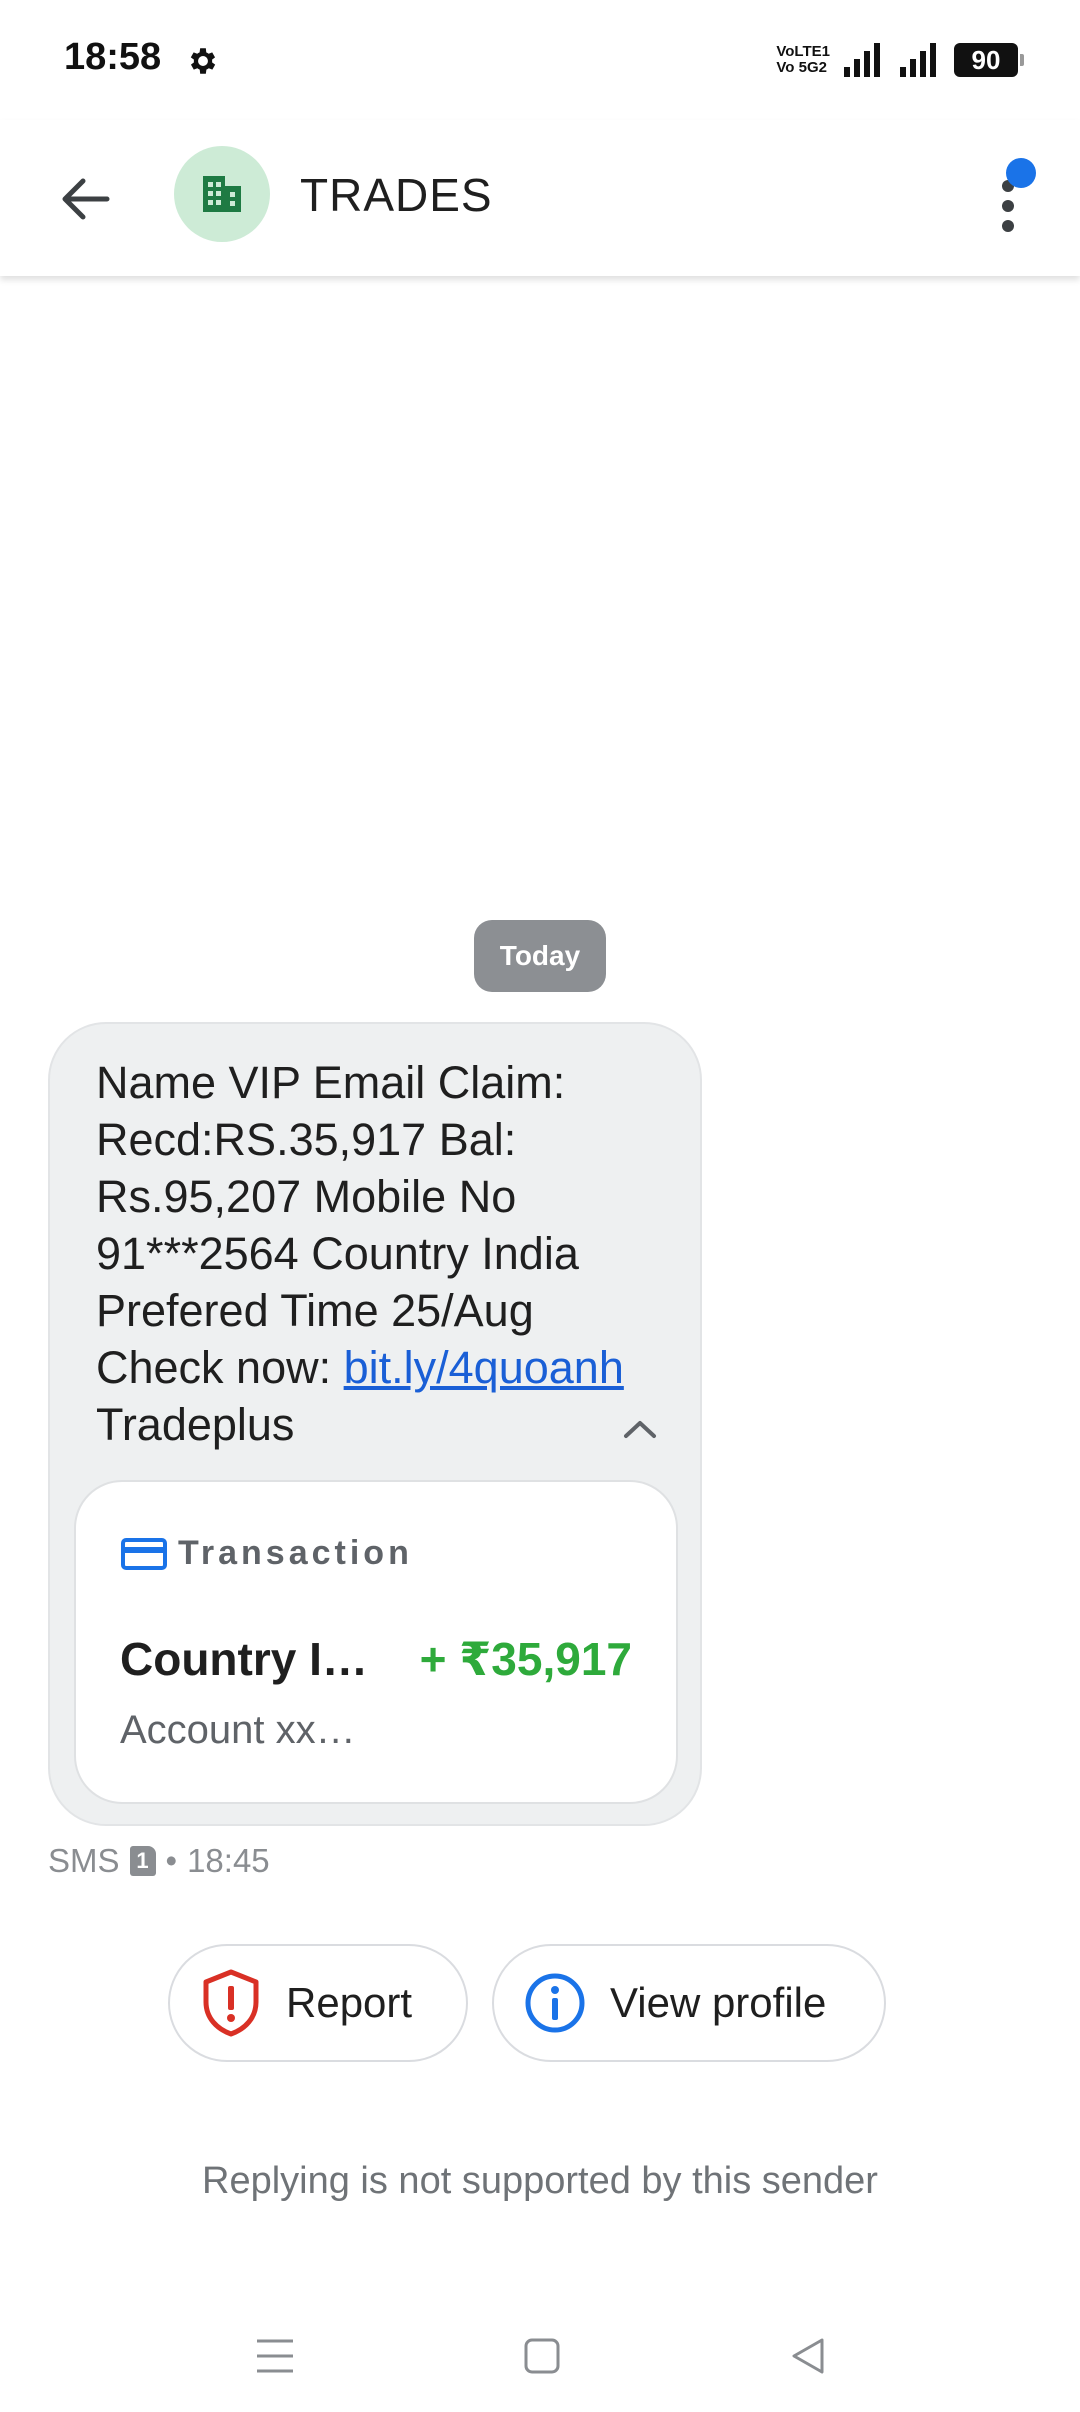  What do you see at coordinates (540, 2181) in the screenshot?
I see `reply-unsupported-note: Replying is not supported by this sender` at bounding box center [540, 2181].